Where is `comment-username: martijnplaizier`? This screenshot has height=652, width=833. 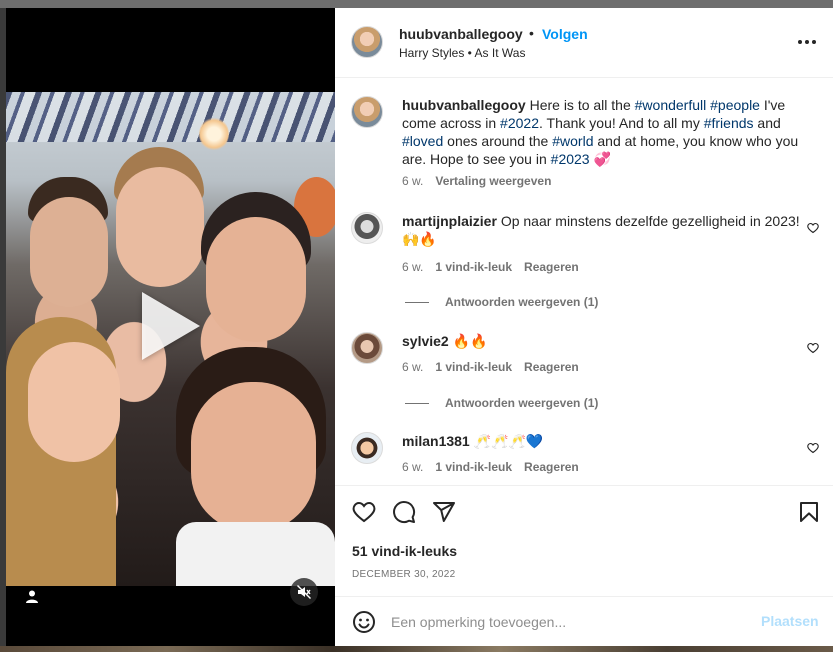
comment-username: martijnplaizier is located at coordinates (449, 221).